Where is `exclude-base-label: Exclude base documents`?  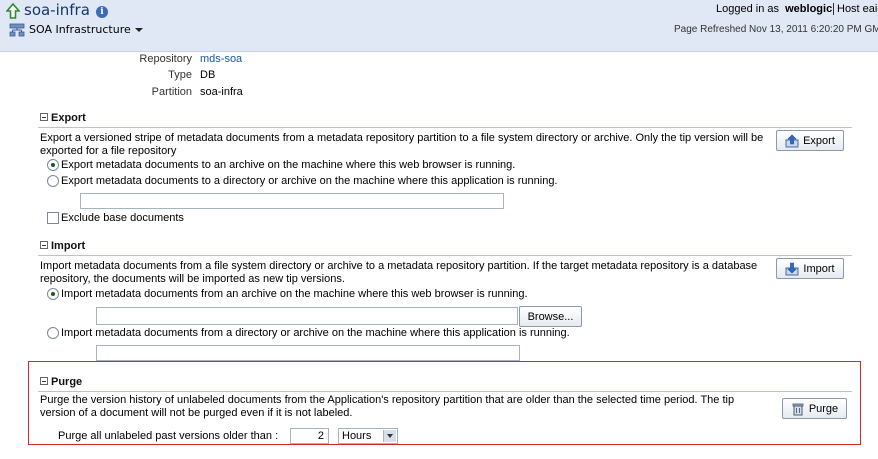
exclude-base-label: Exclude base documents is located at coordinates (122, 218).